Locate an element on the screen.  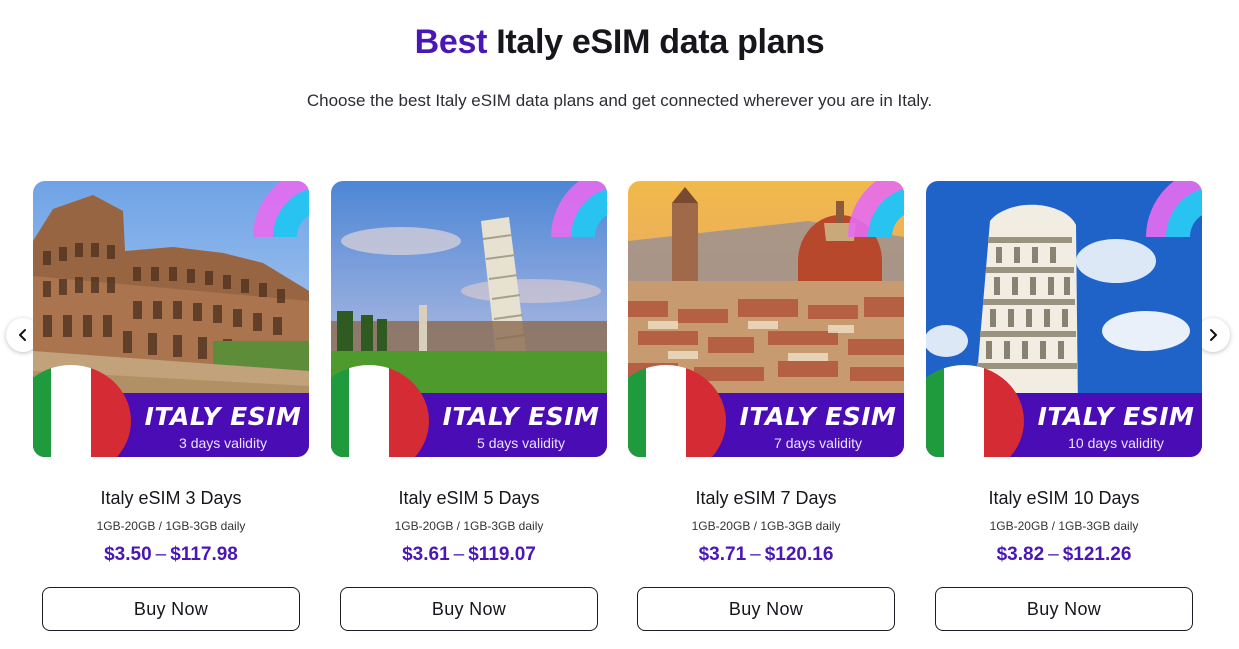
price-min: $3.71 is located at coordinates (722, 554).